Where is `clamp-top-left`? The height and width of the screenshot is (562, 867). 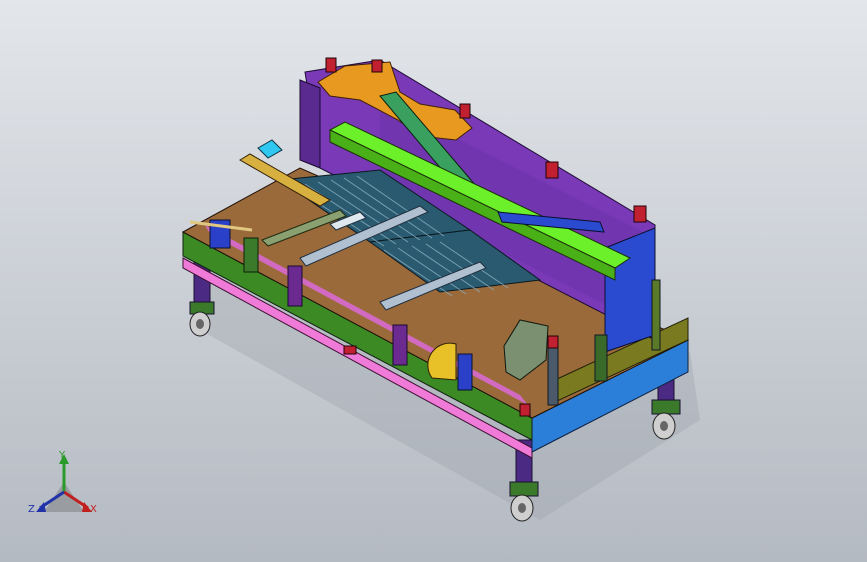 clamp-top-left is located at coordinates (270, 149).